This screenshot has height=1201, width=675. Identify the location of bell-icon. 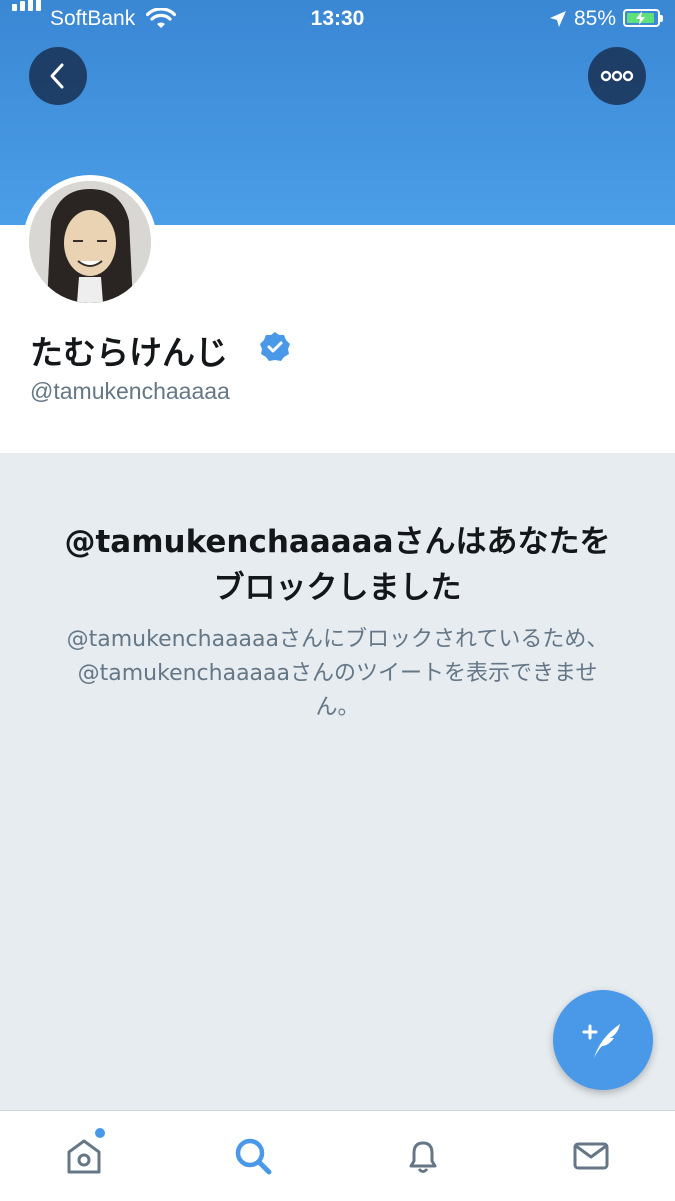
(423, 1157).